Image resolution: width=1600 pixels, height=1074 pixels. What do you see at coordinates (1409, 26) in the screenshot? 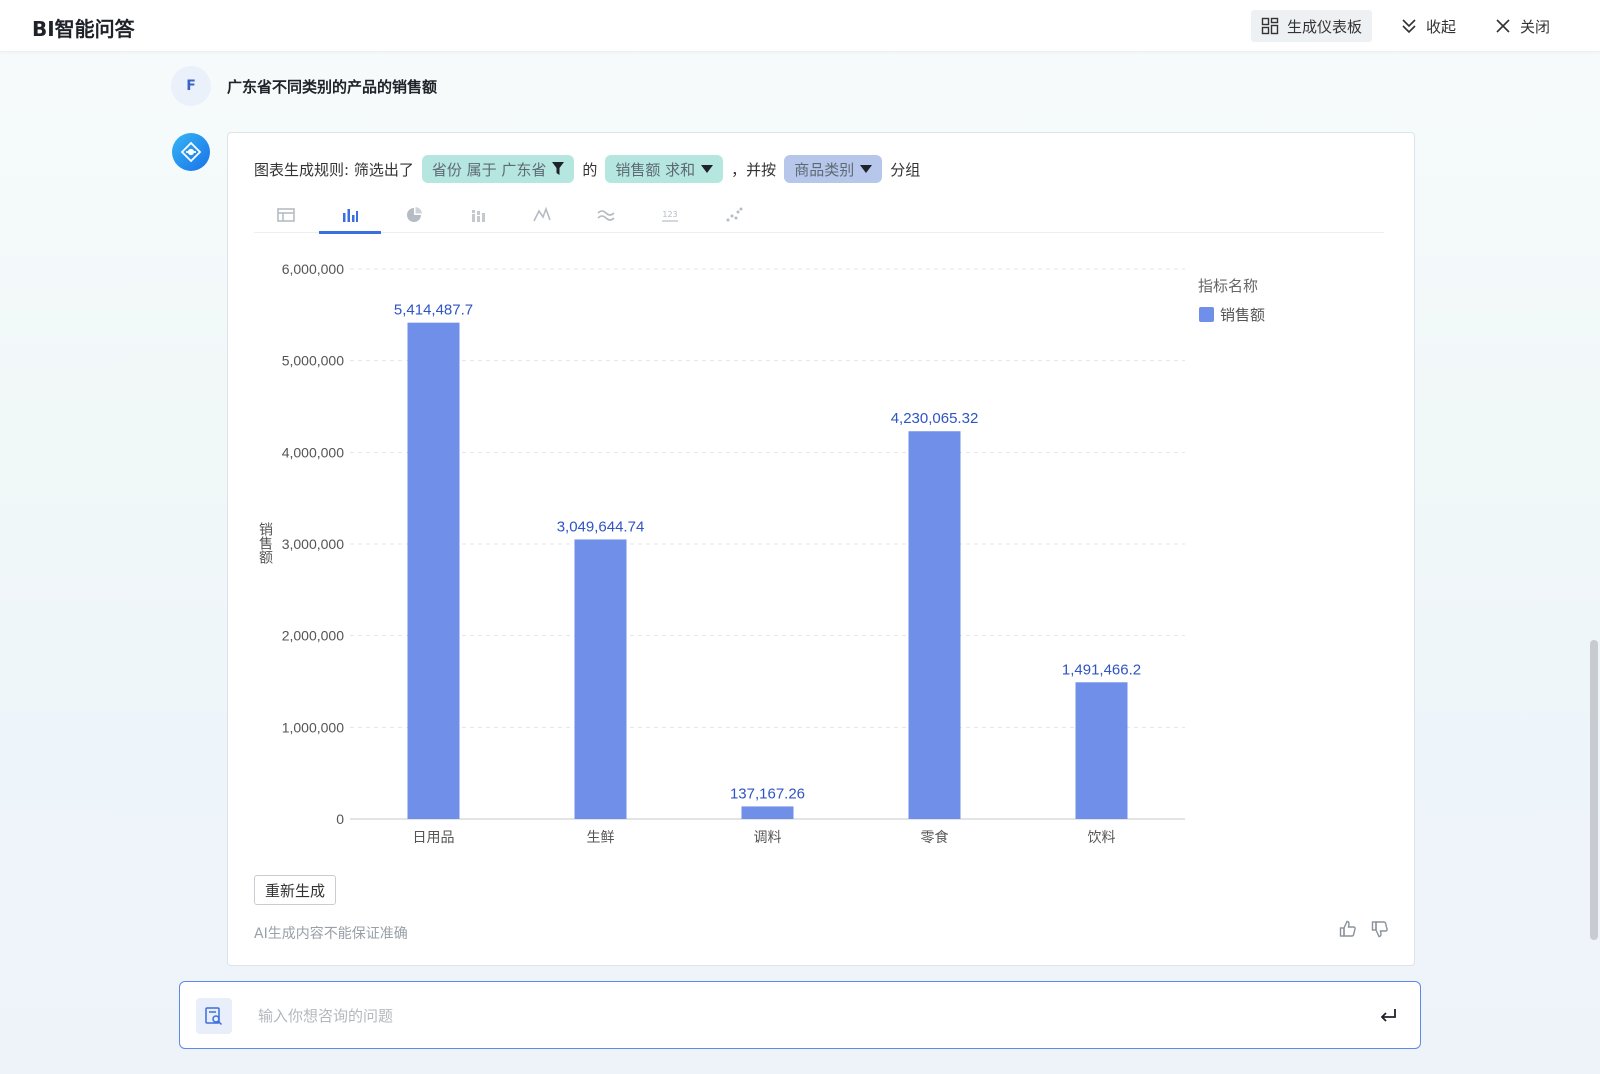
I see `chevron-double-down-icon` at bounding box center [1409, 26].